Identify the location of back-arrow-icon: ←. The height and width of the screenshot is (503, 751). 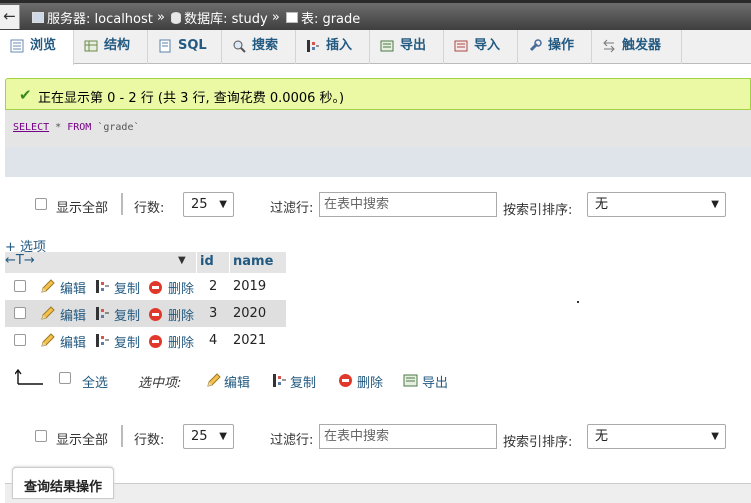
(10, 17).